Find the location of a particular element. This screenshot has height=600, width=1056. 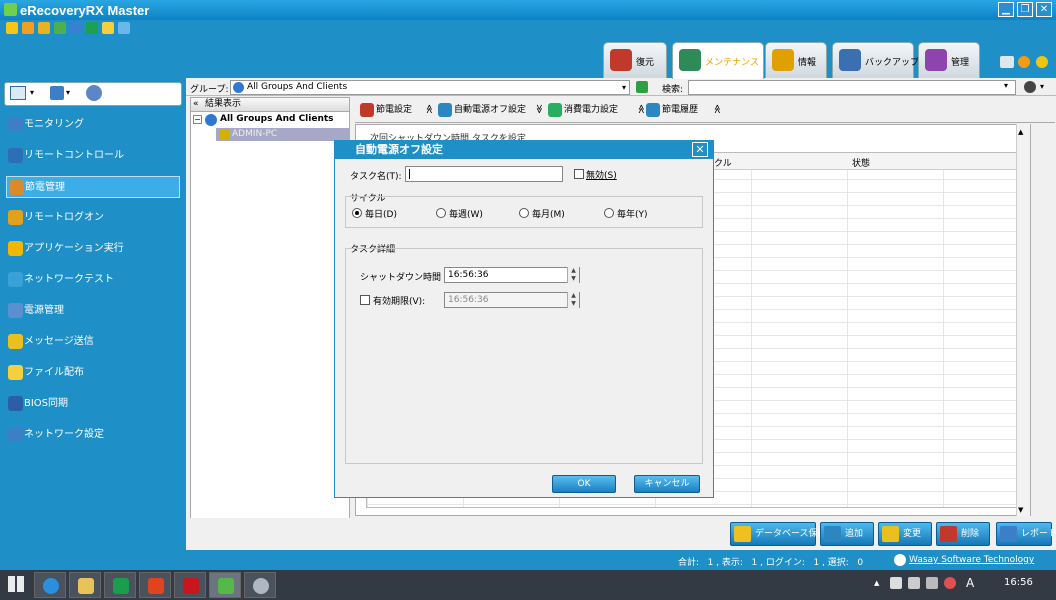

tray-expand-icon: ▲ is located at coordinates (876, 583).